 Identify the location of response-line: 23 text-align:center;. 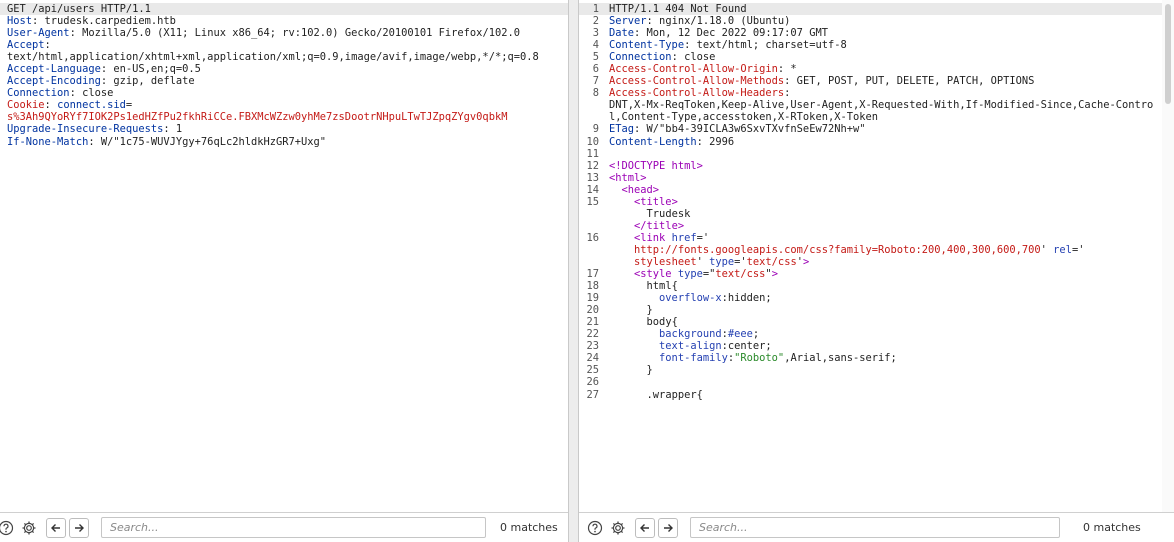
(870, 346).